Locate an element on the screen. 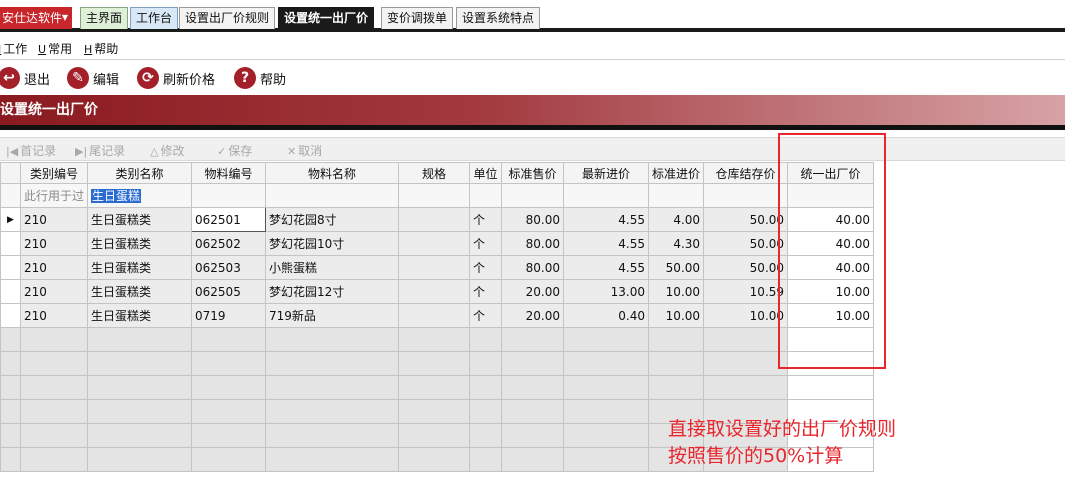  category-code-cell: 210 is located at coordinates (54, 315).